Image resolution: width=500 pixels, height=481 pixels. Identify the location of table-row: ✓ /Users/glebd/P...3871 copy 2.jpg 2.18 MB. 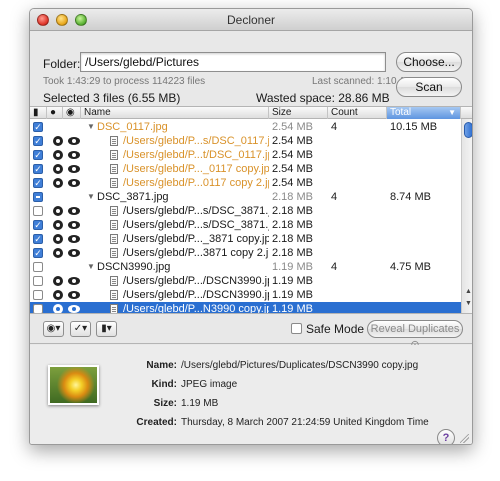
(245, 253).